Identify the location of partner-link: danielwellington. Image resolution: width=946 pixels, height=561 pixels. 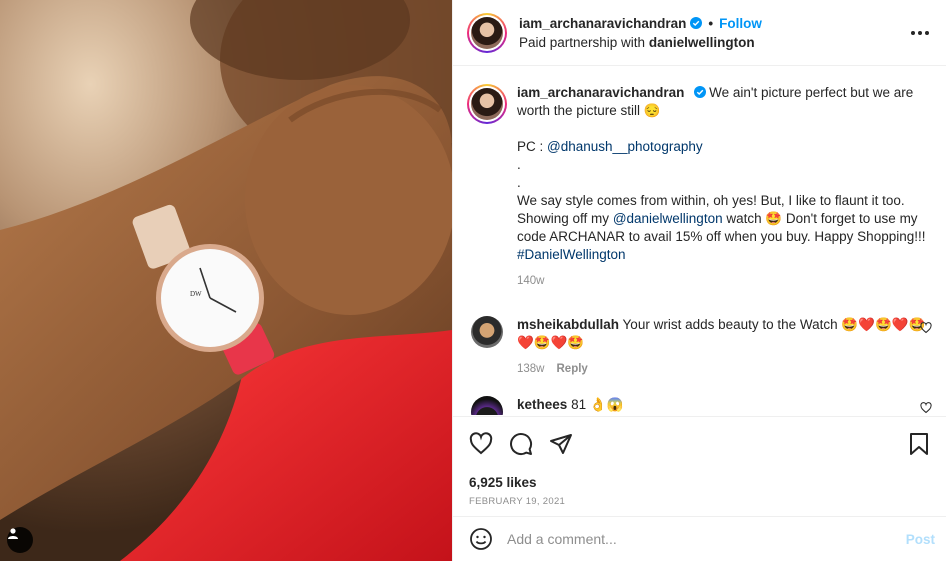
(702, 42).